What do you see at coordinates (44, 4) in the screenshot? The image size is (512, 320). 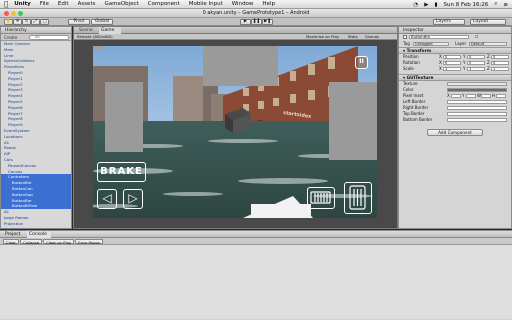 I see `menu-file: File` at bounding box center [44, 4].